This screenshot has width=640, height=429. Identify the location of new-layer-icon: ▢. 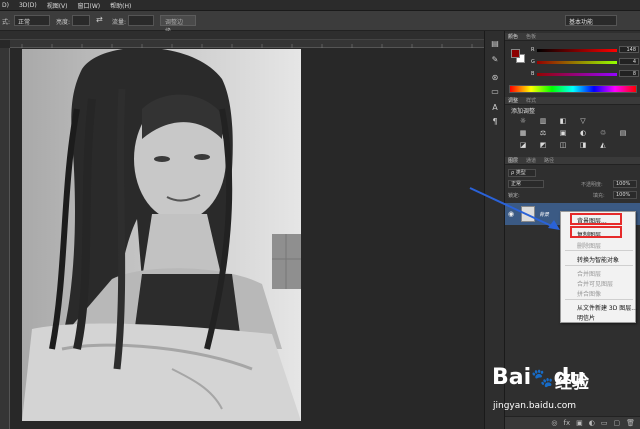
(616, 423).